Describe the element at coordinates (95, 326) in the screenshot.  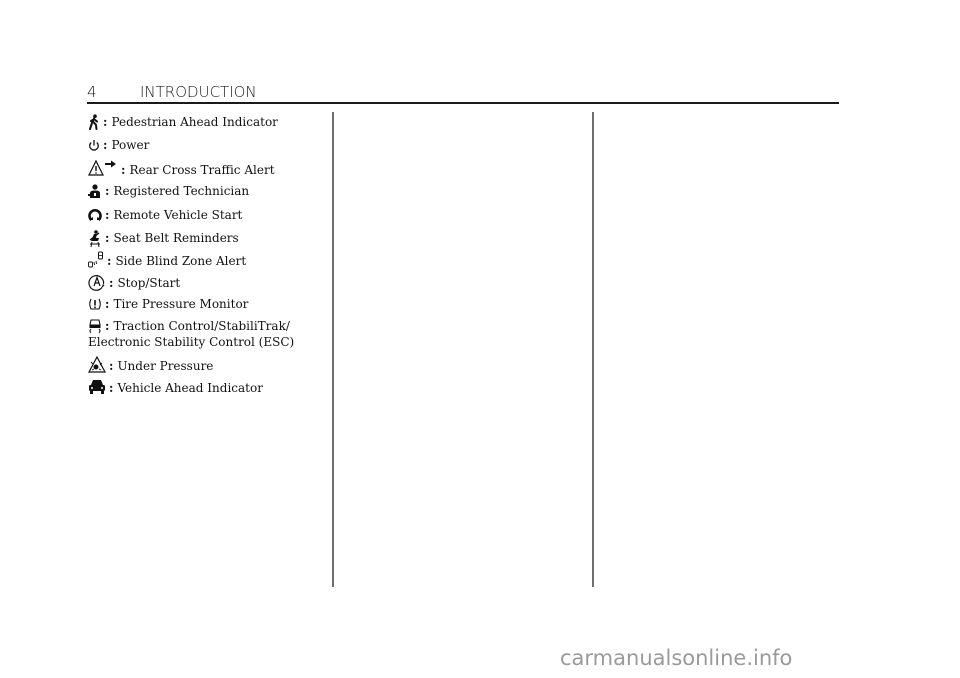
I see `traction-control-icon` at that location.